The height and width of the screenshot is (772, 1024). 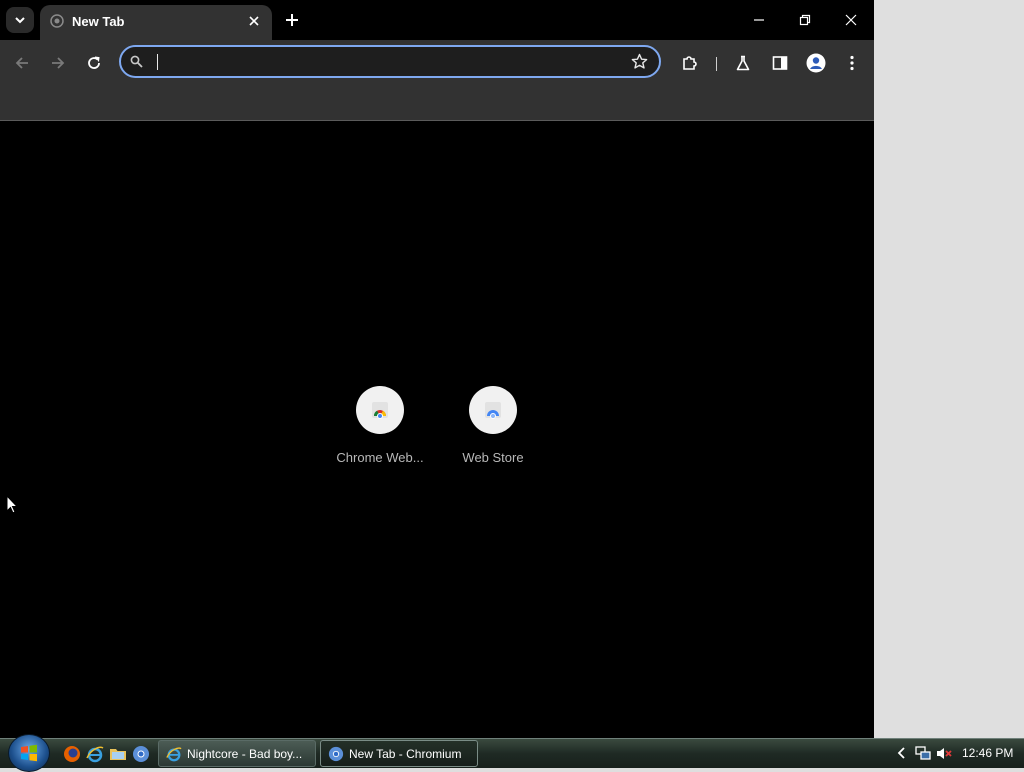 I want to click on side-panel-icon, so click(x=780, y=63).